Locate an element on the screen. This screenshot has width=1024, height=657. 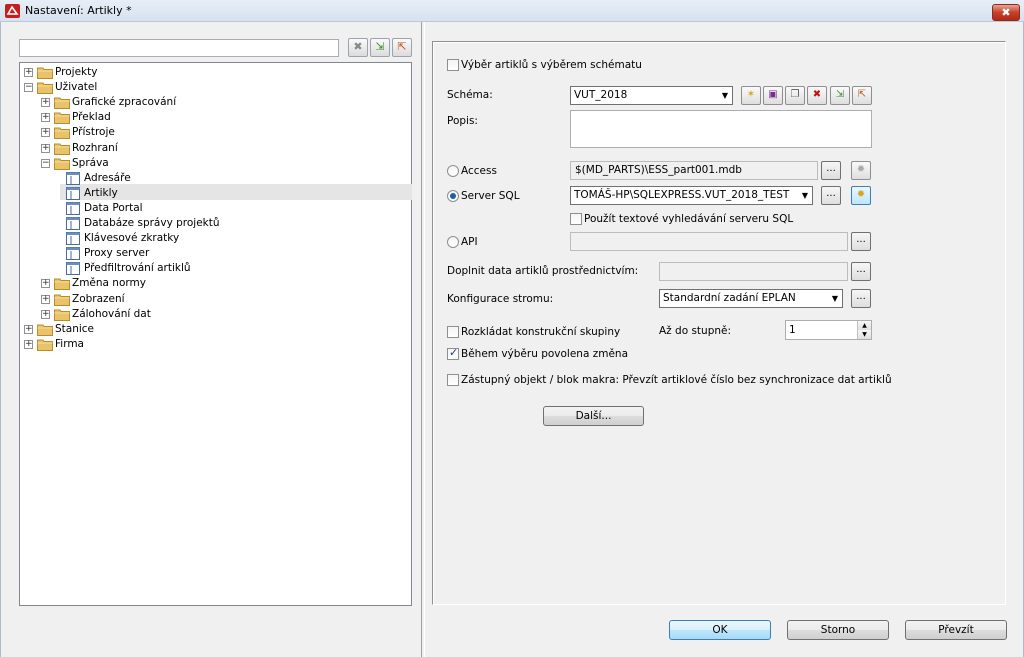
up-to-level-value: 1 is located at coordinates (792, 330).